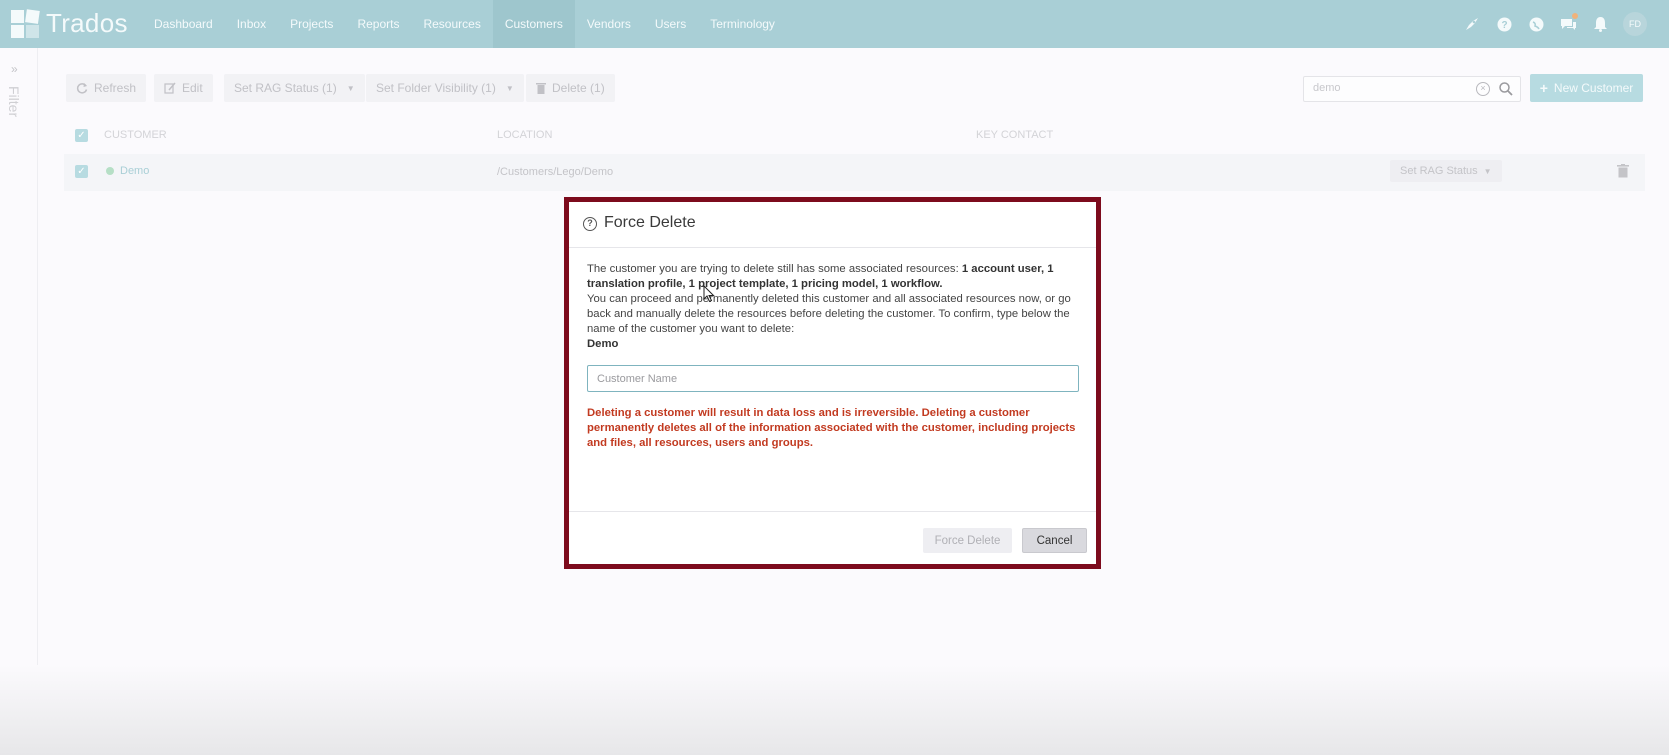 The width and height of the screenshot is (1669, 755). What do you see at coordinates (134, 171) in the screenshot?
I see `customer-name: Demo` at bounding box center [134, 171].